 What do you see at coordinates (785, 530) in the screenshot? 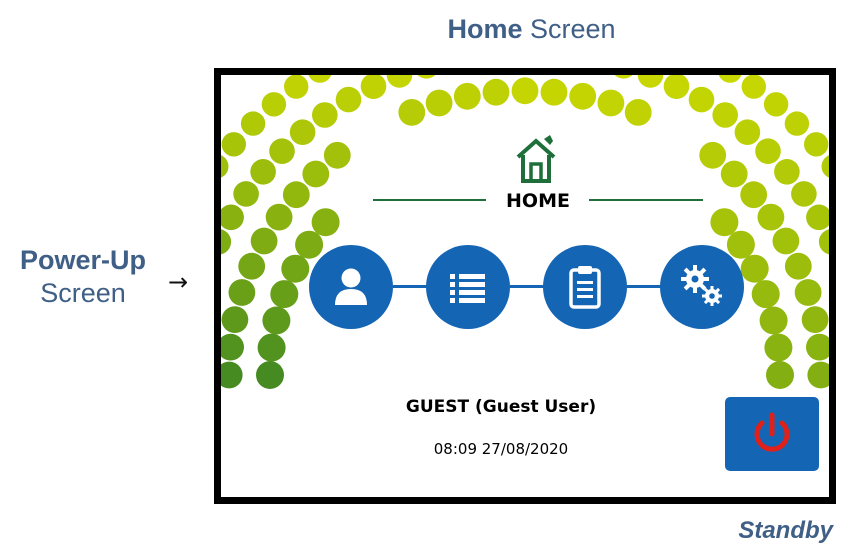
I see `standby-label: Standby` at bounding box center [785, 530].